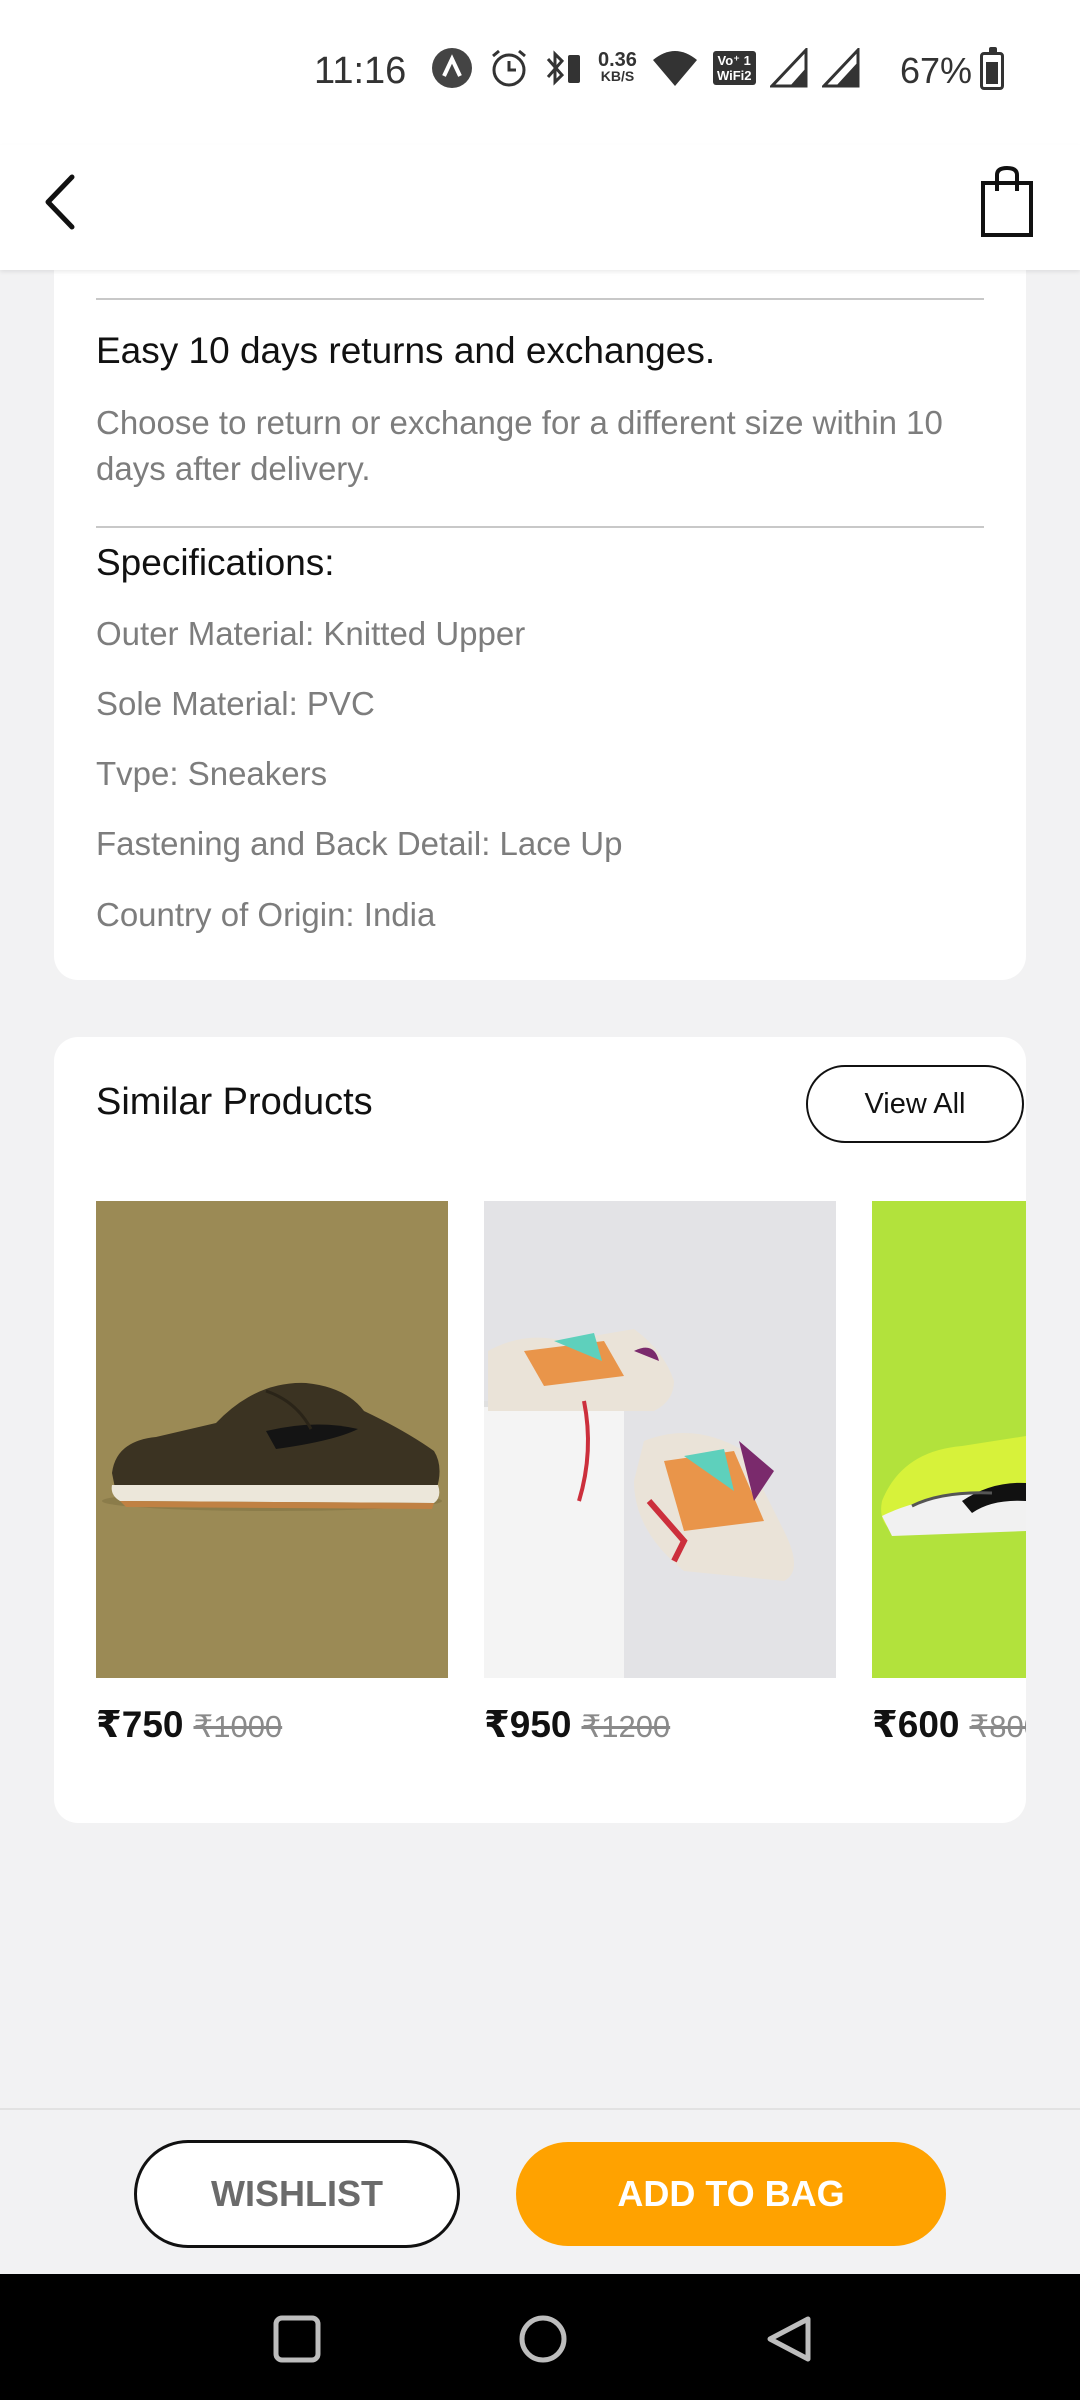 This screenshot has width=1080, height=2400. I want to click on app-notification-icon, so click(452, 68).